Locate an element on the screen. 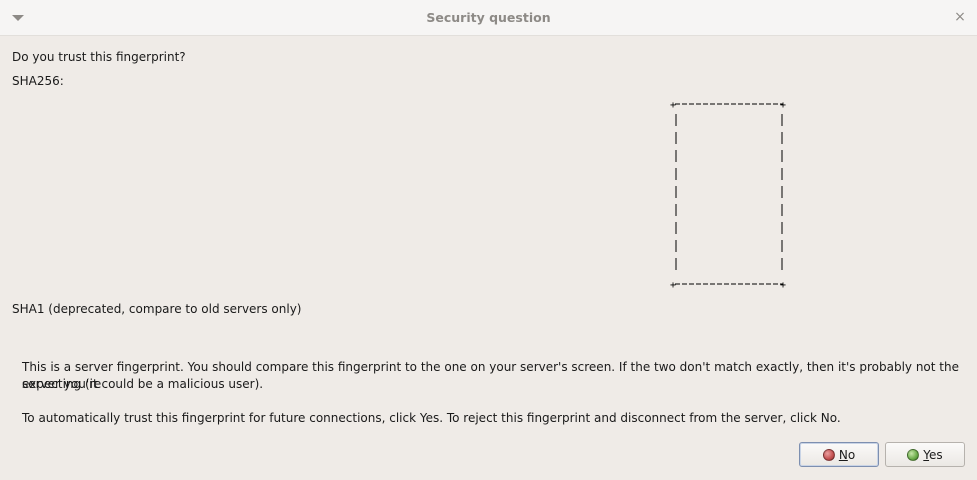 Image resolution: width=977 pixels, height=480 pixels. close-icon: × is located at coordinates (960, 17).